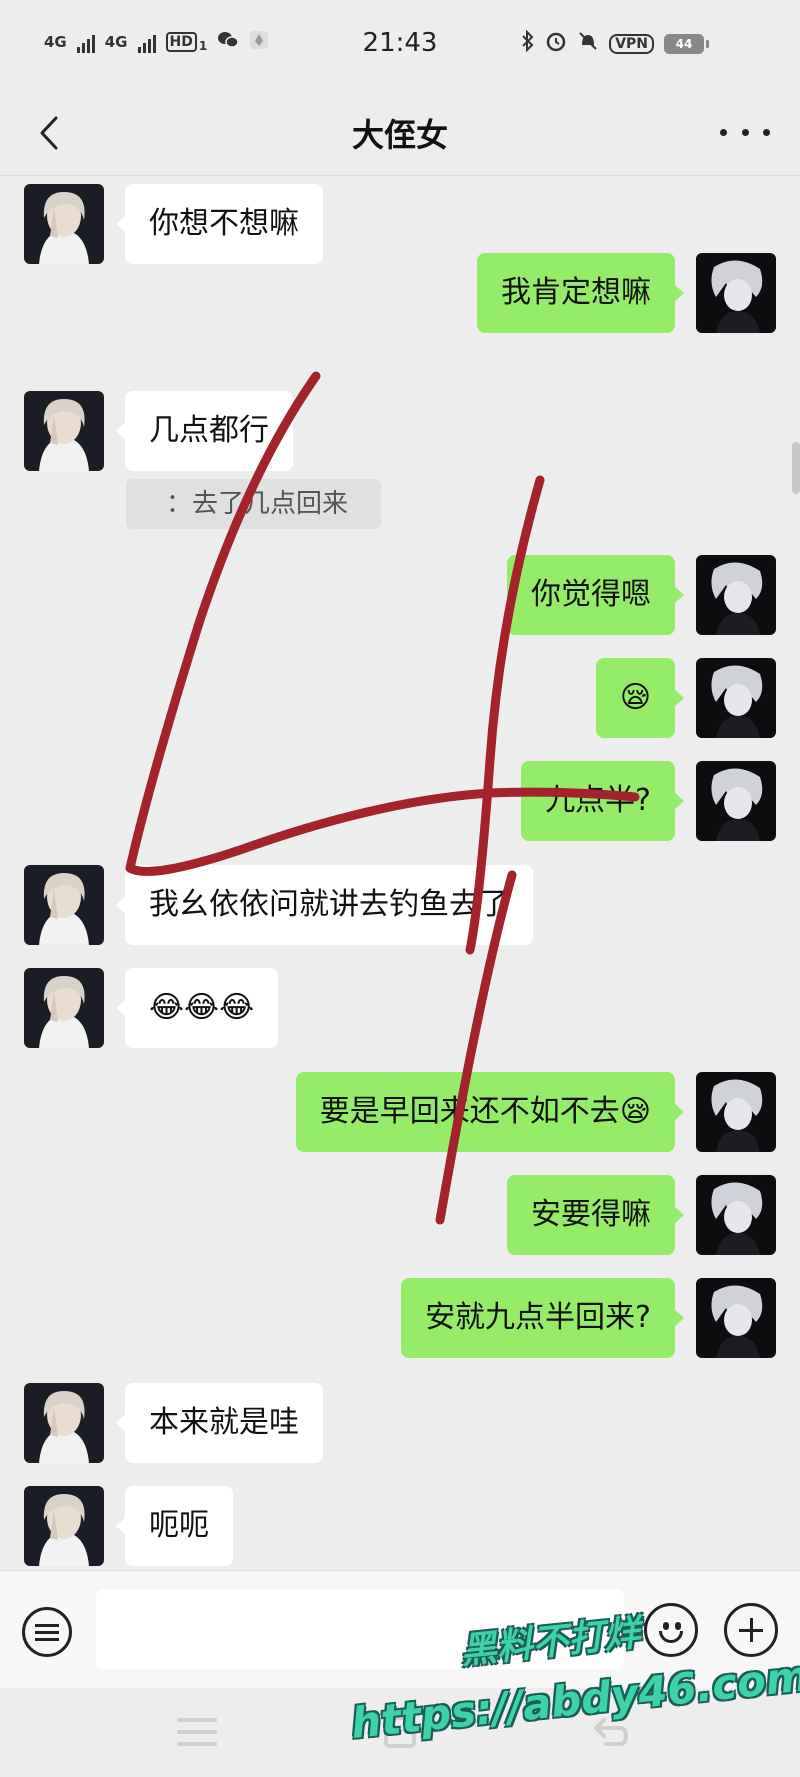 The height and width of the screenshot is (1777, 800). I want to click on back-nav-icon, so click(610, 1732).